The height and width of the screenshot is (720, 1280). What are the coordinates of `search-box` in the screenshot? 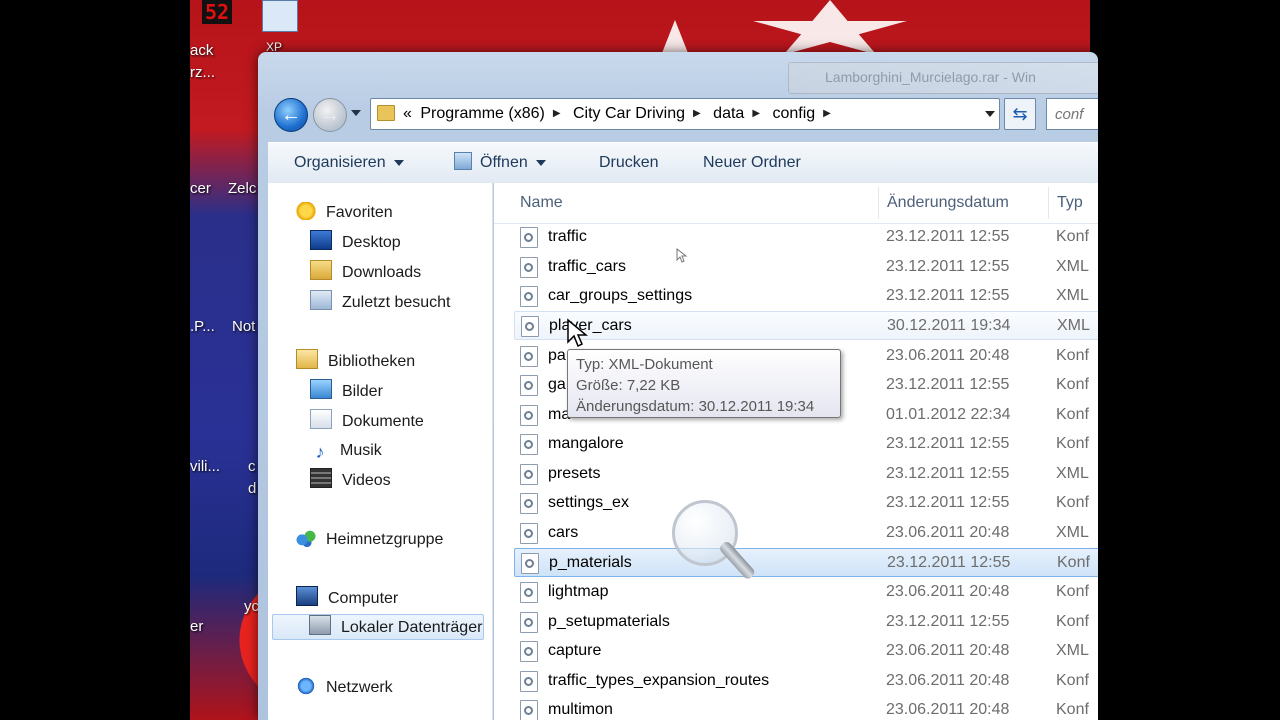 It's located at (1072, 114).